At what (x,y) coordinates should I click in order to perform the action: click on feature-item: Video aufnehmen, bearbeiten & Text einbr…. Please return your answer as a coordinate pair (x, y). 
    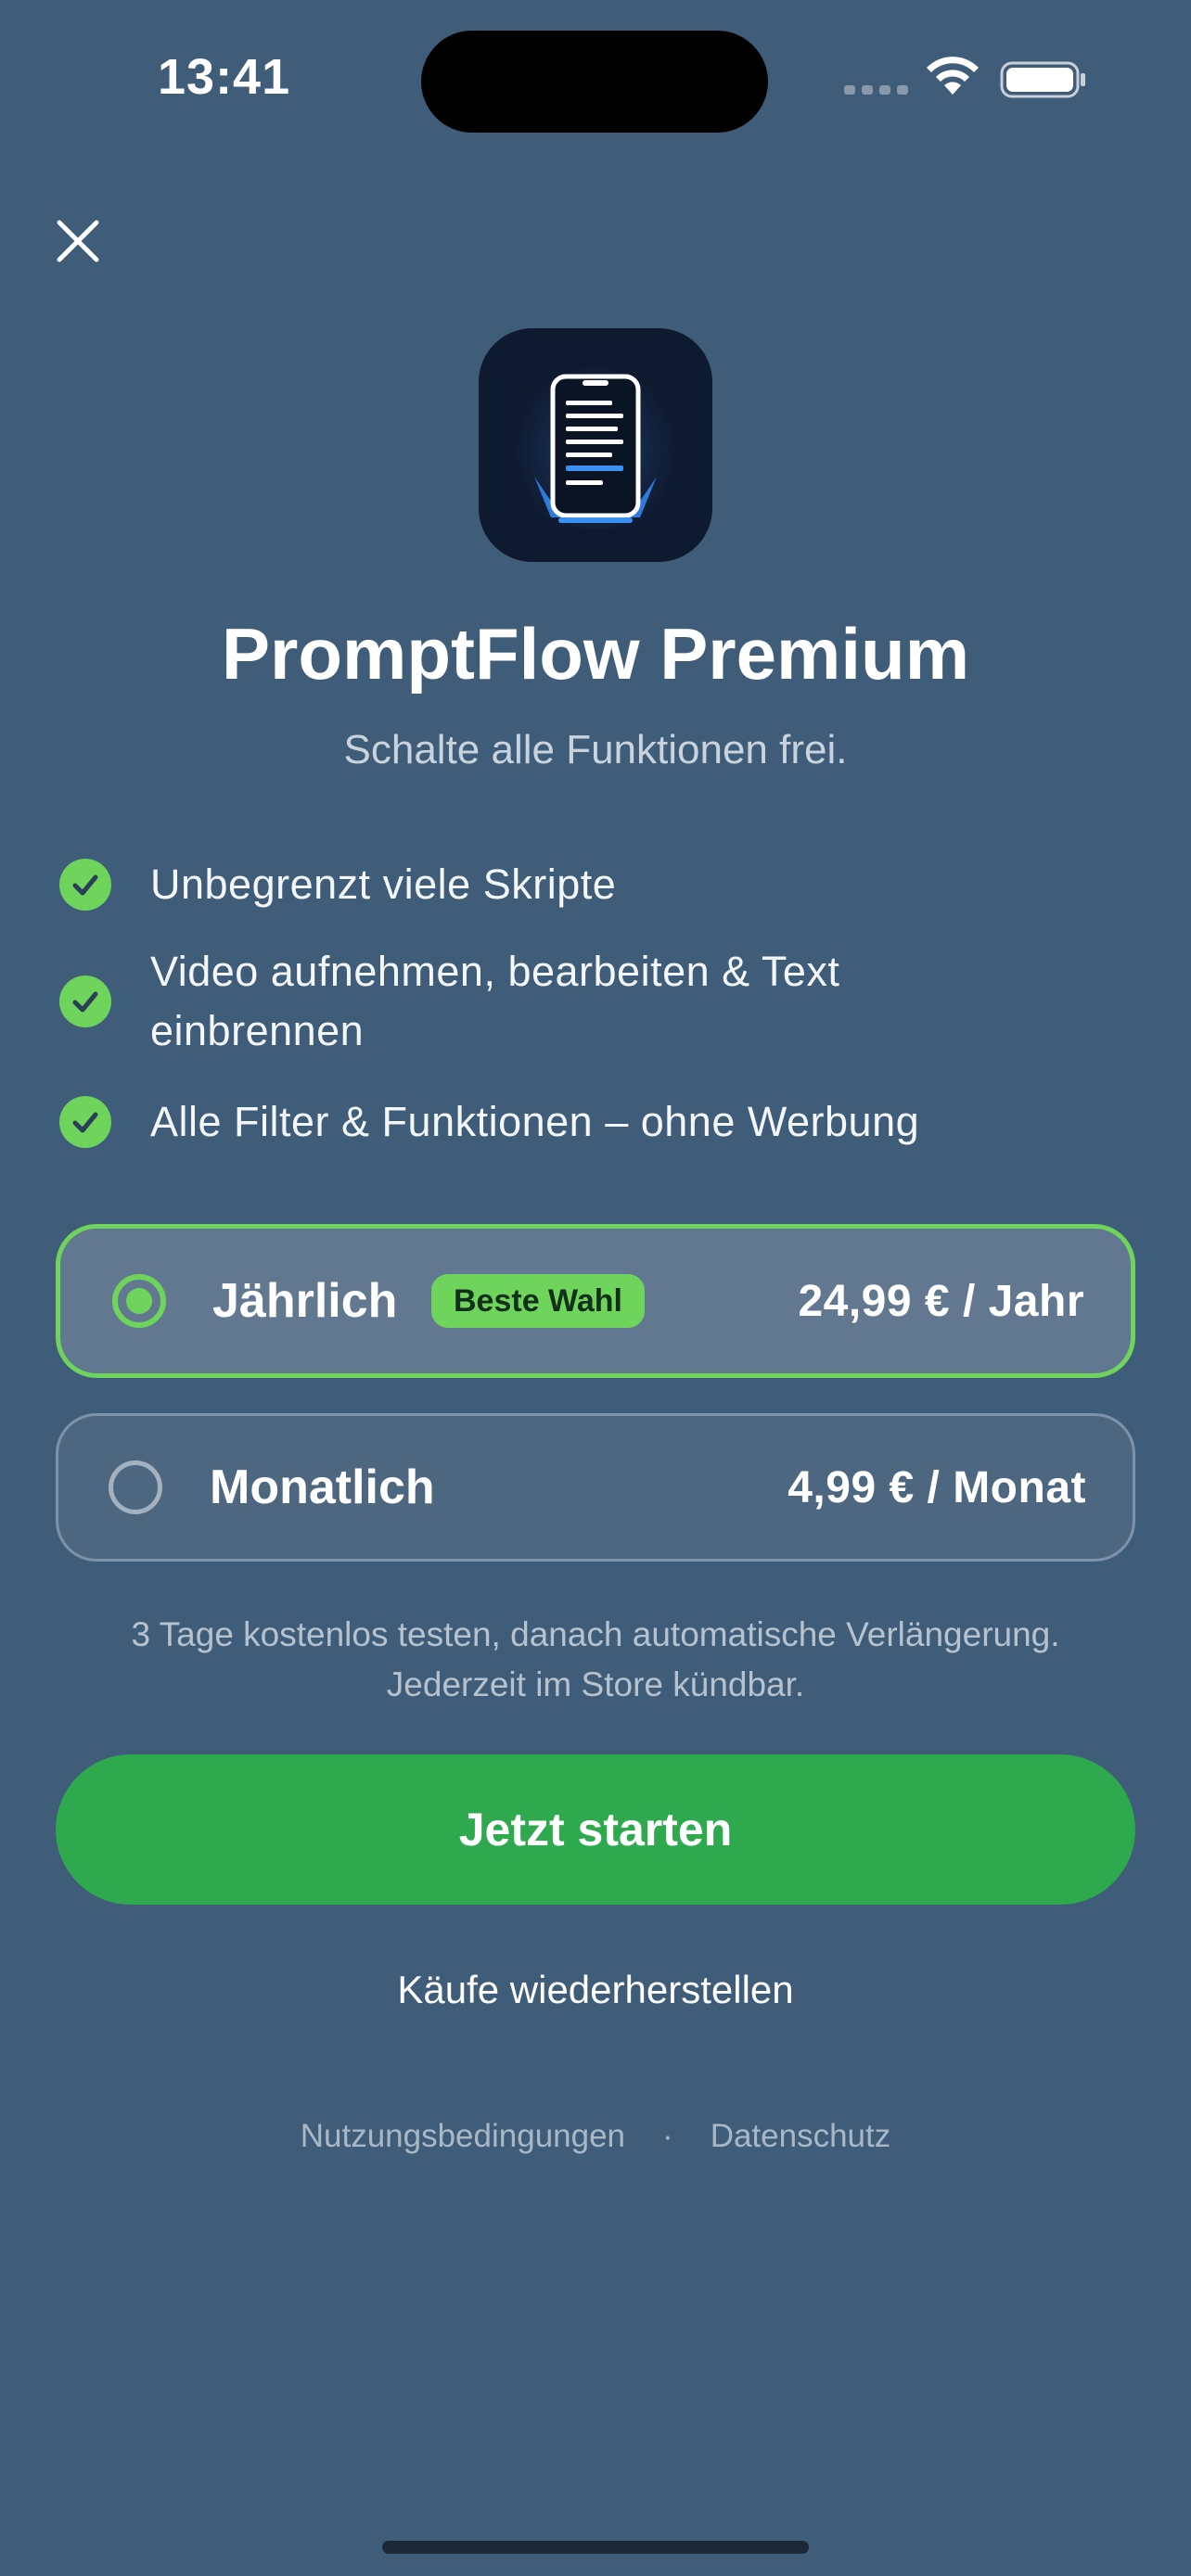
    Looking at the image, I should click on (449, 1002).